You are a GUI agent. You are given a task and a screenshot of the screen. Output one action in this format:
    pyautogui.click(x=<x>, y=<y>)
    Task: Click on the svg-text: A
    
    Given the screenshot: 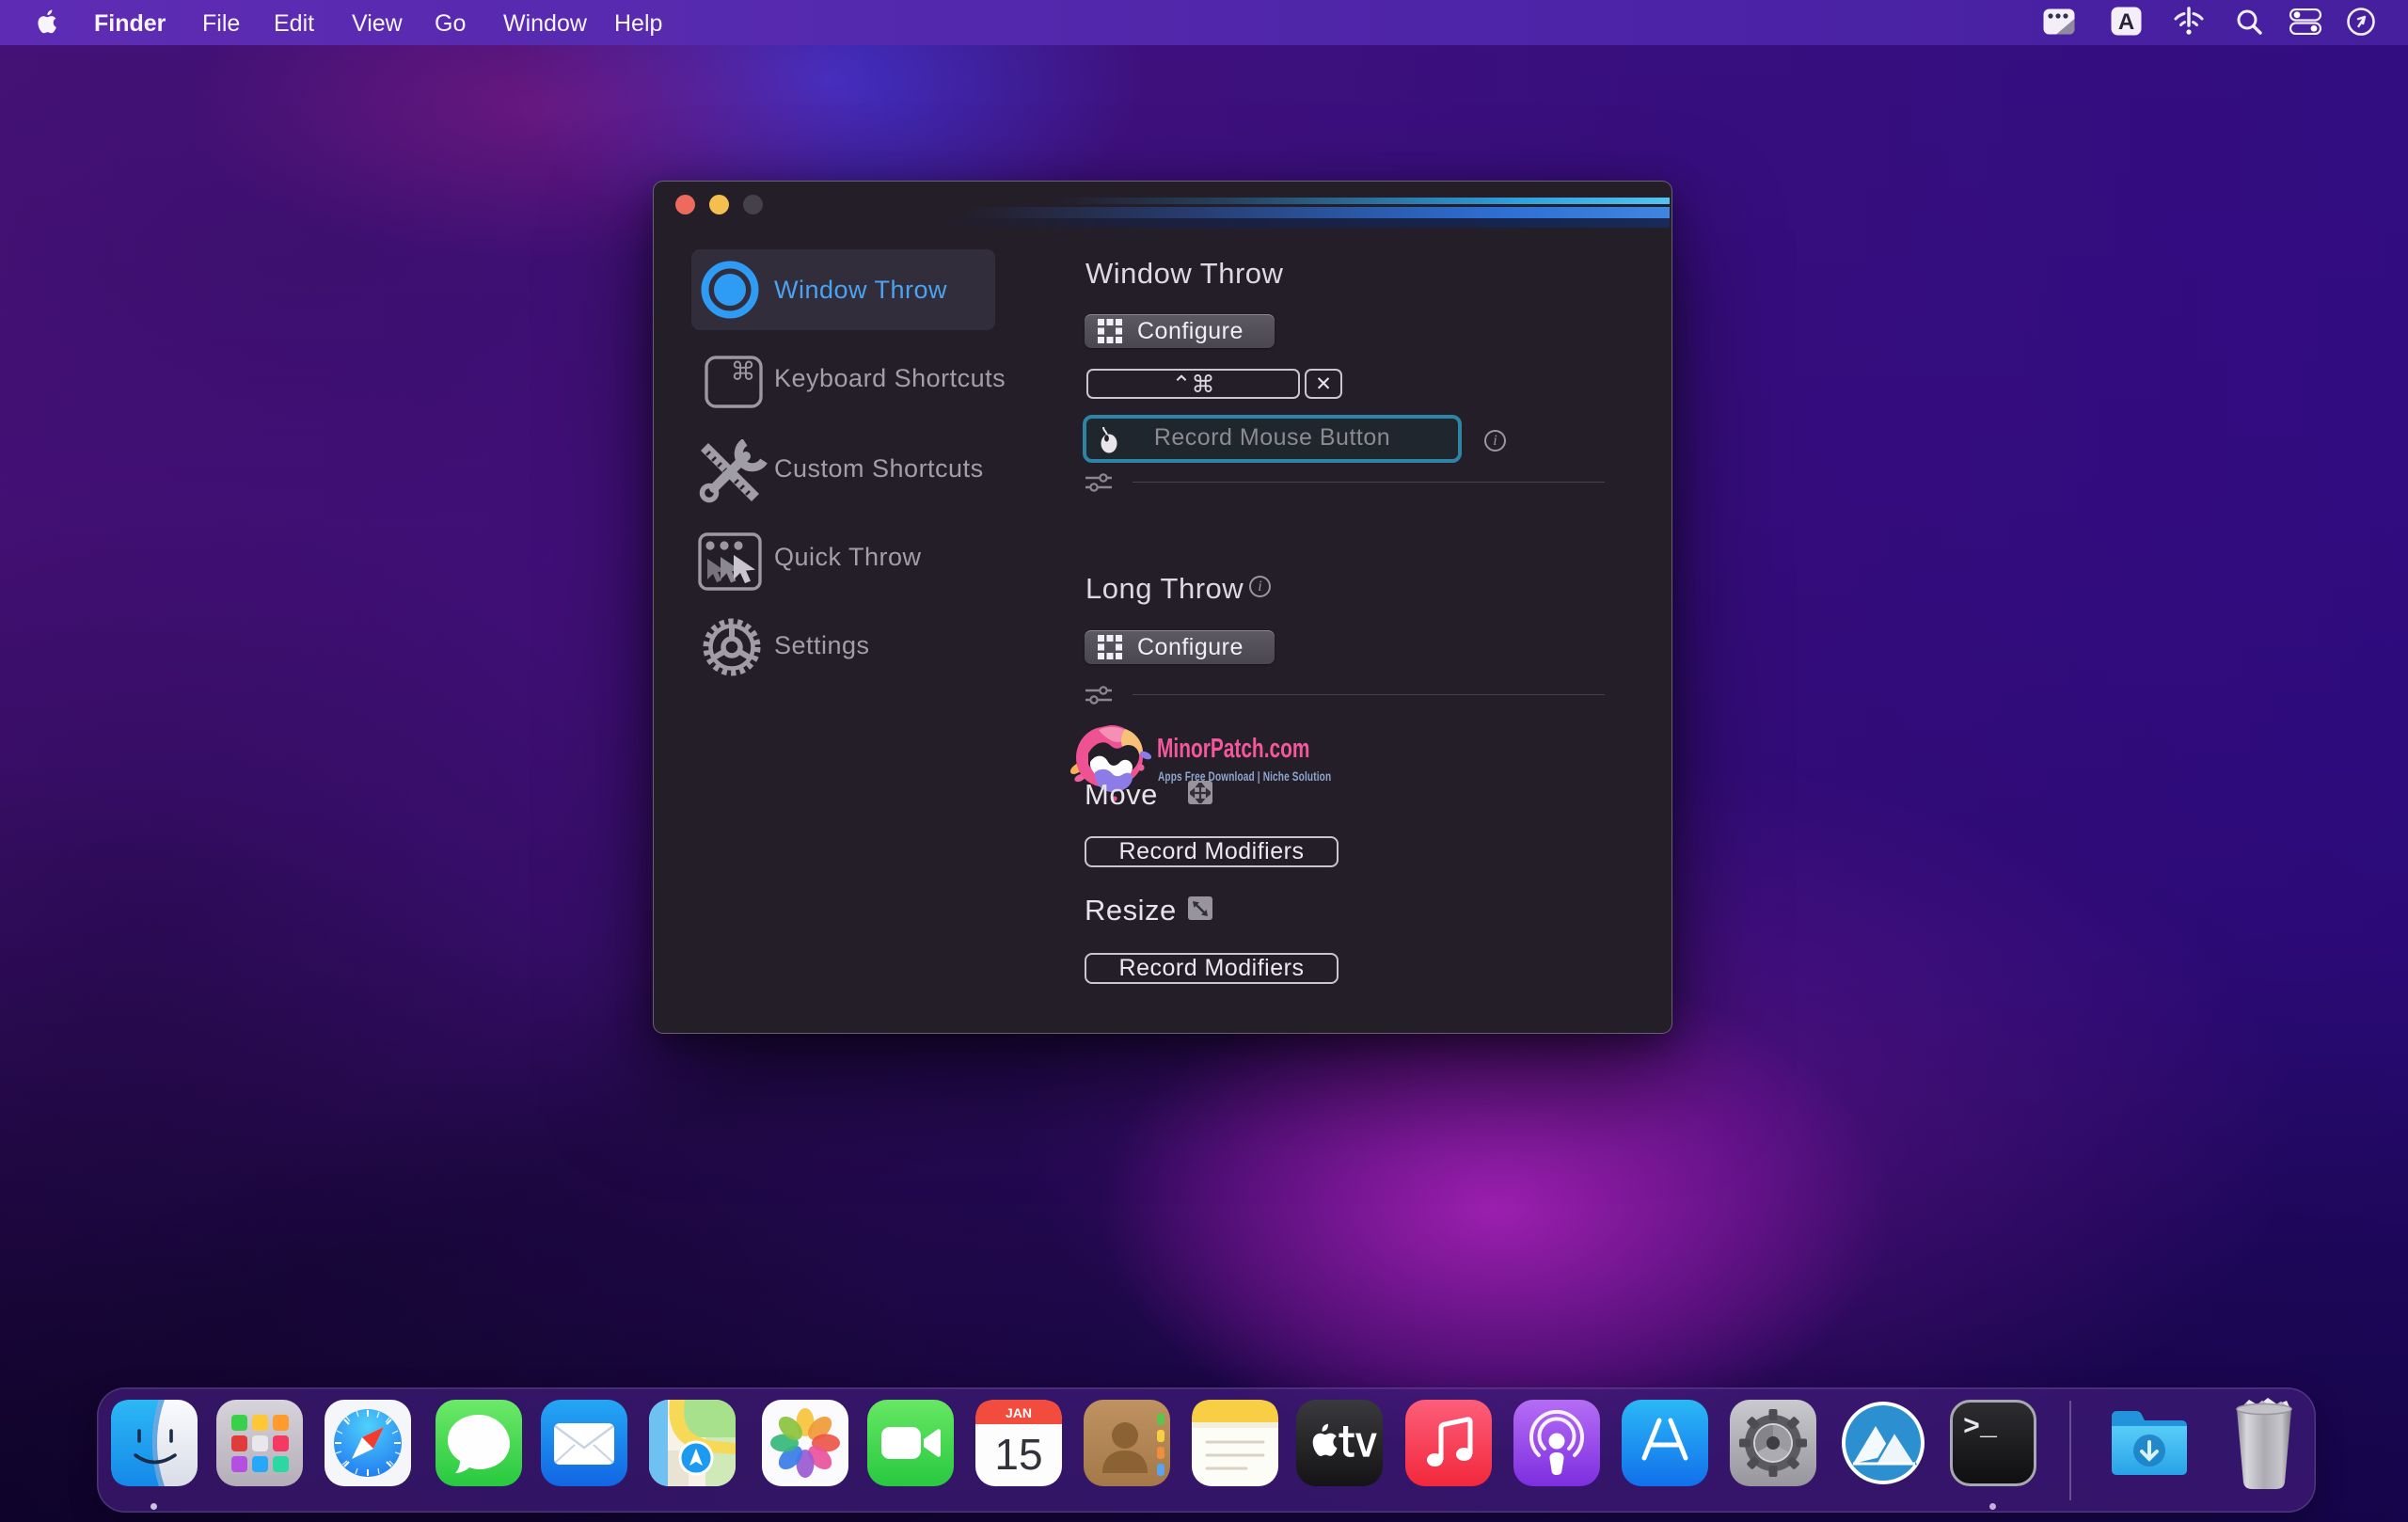 What is the action you would take?
    pyautogui.click(x=2126, y=22)
    